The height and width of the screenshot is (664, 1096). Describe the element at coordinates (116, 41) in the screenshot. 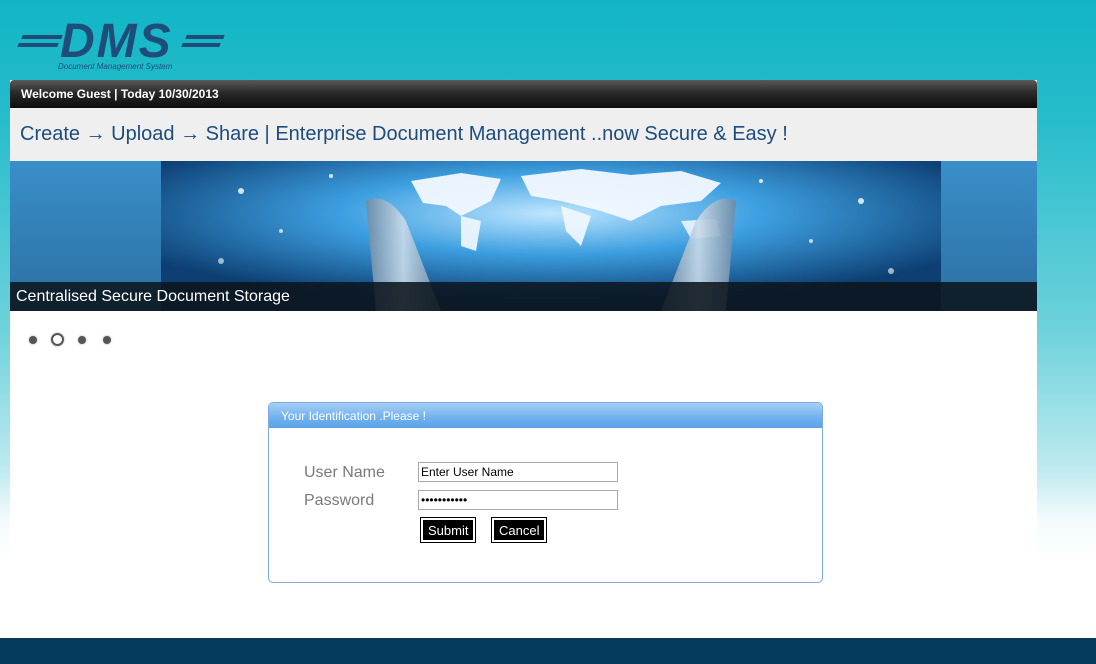

I see `logo-brand: DMS` at that location.